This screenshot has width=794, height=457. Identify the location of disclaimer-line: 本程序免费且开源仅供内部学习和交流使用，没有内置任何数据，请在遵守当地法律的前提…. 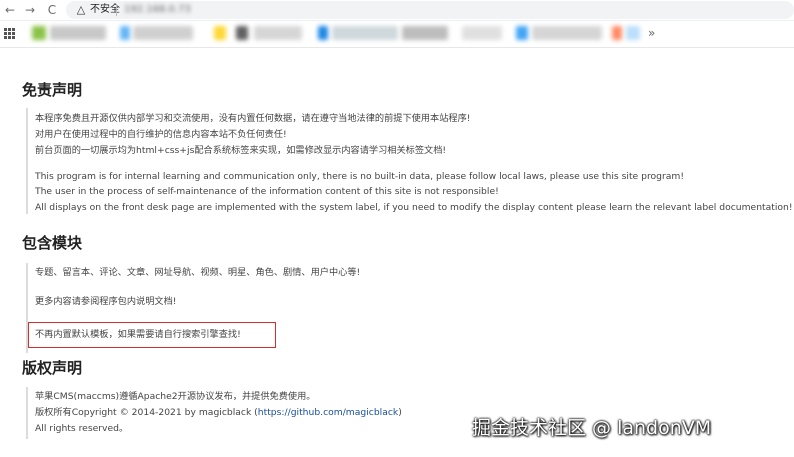
(253, 118).